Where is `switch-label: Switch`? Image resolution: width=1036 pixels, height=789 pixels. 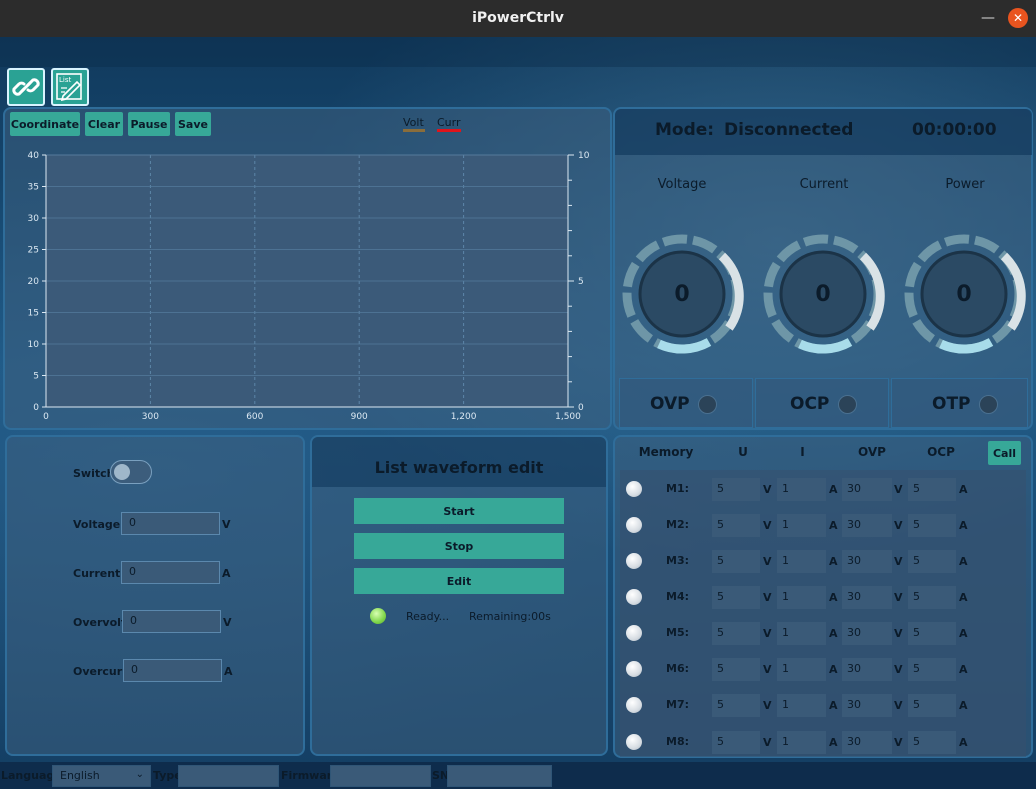 switch-label: Switch is located at coordinates (94, 473).